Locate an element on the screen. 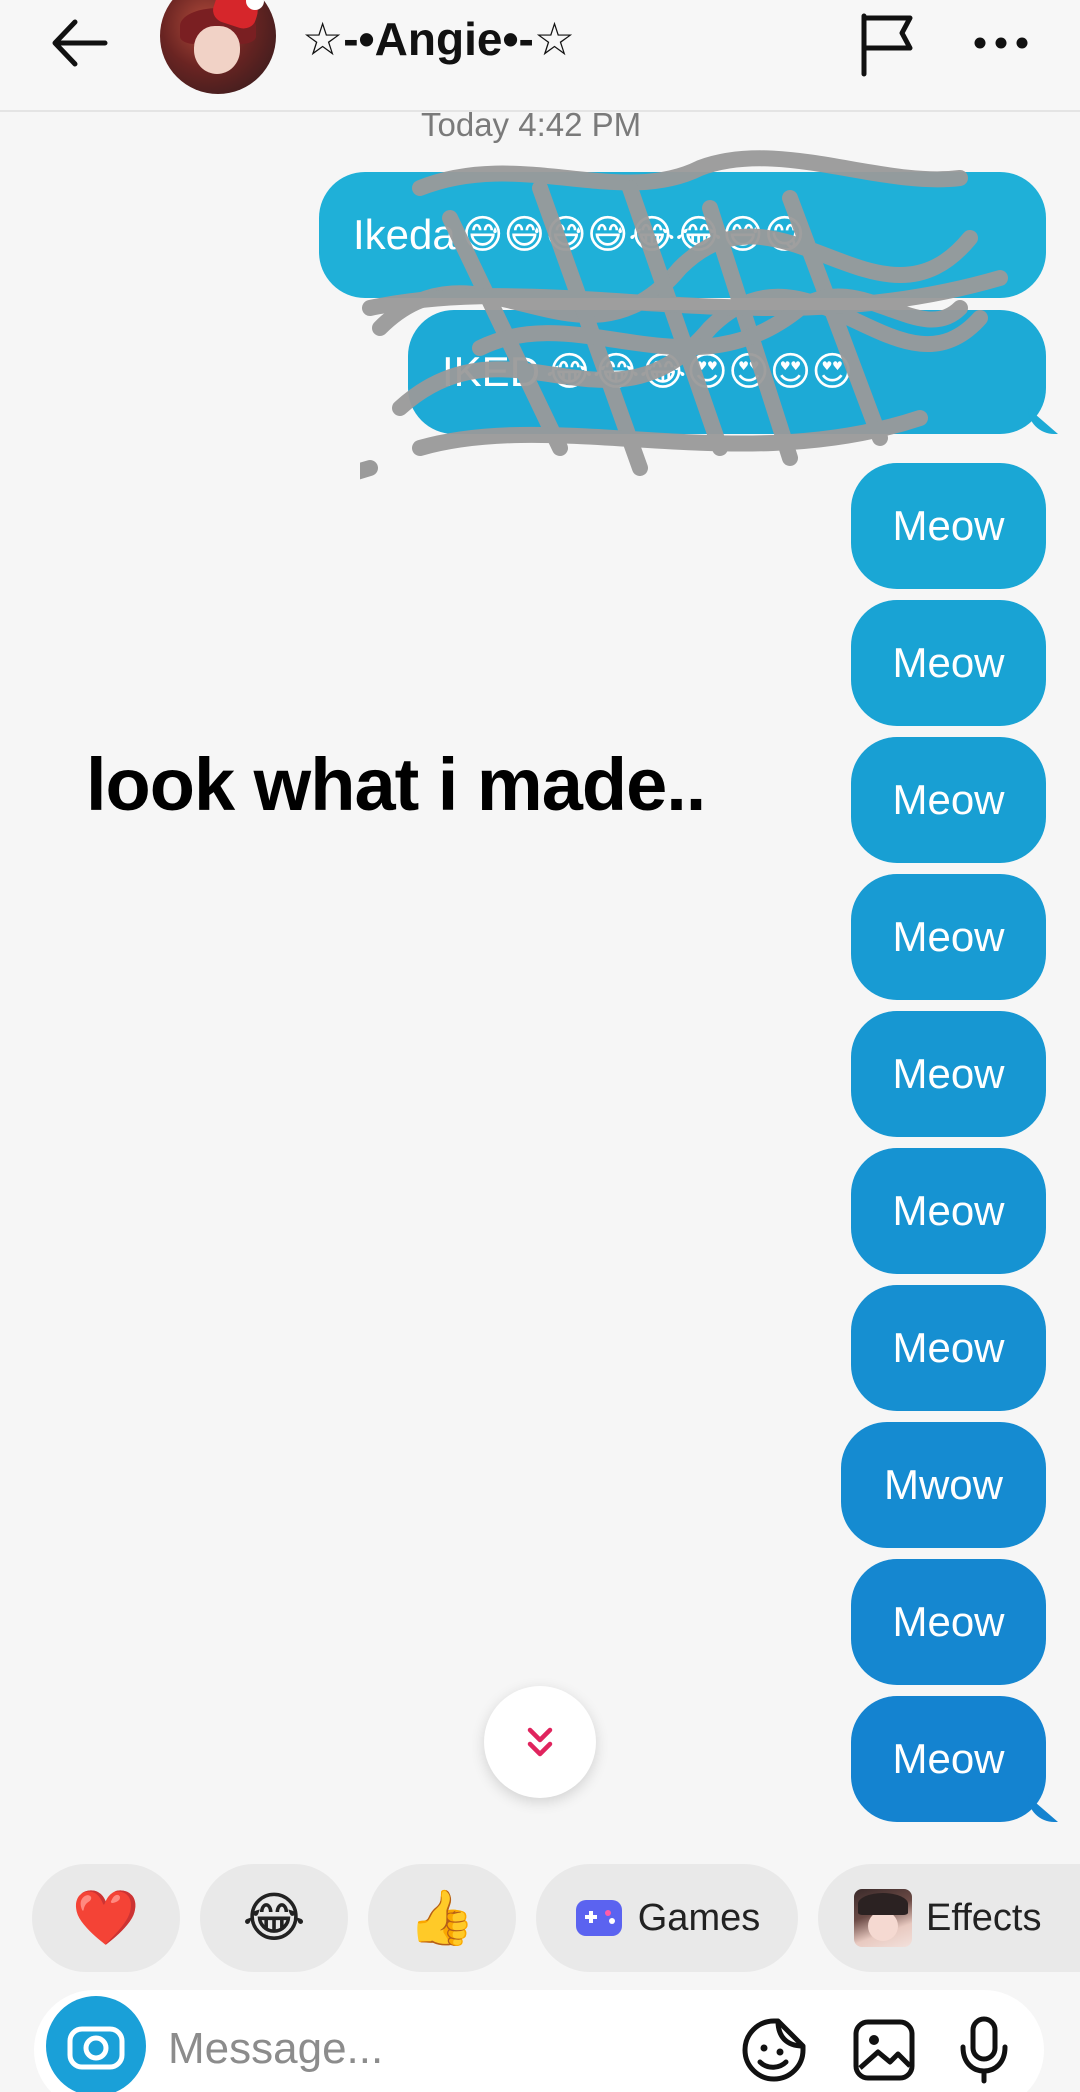 This screenshot has height=2092, width=1080. flag-icon is located at coordinates (887, 45).